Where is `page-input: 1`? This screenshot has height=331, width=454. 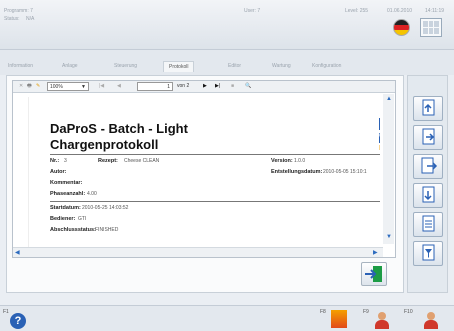
page-input: 1 is located at coordinates (155, 86).